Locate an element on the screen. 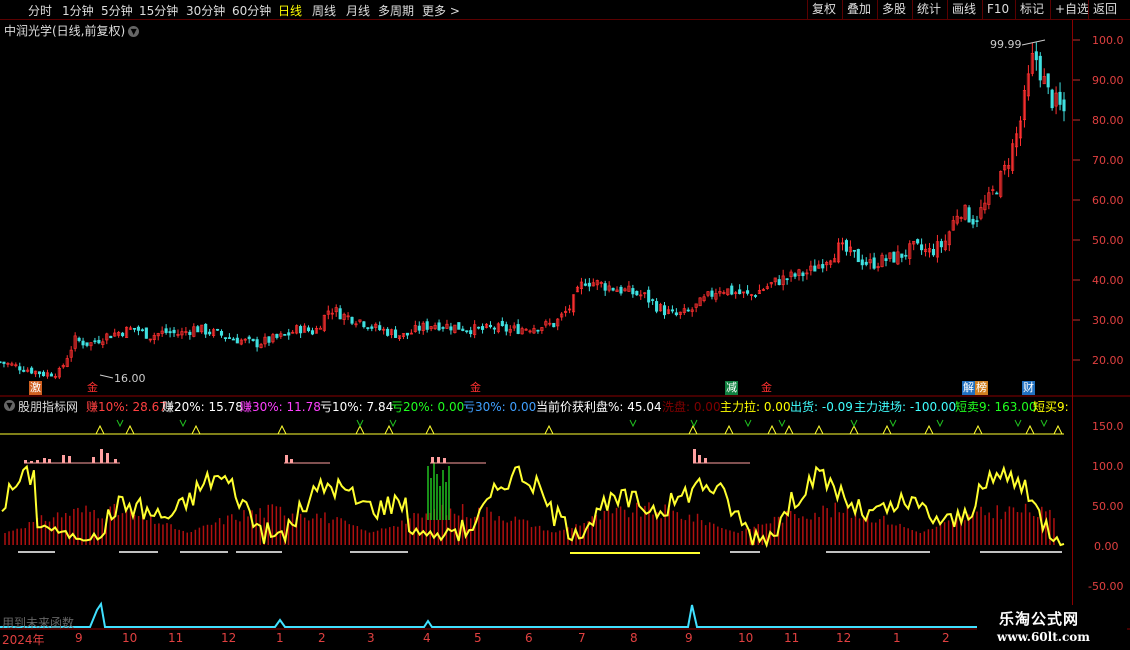 This screenshot has height=650, width=1130. indicator-value: 短买9: is located at coordinates (1051, 406).